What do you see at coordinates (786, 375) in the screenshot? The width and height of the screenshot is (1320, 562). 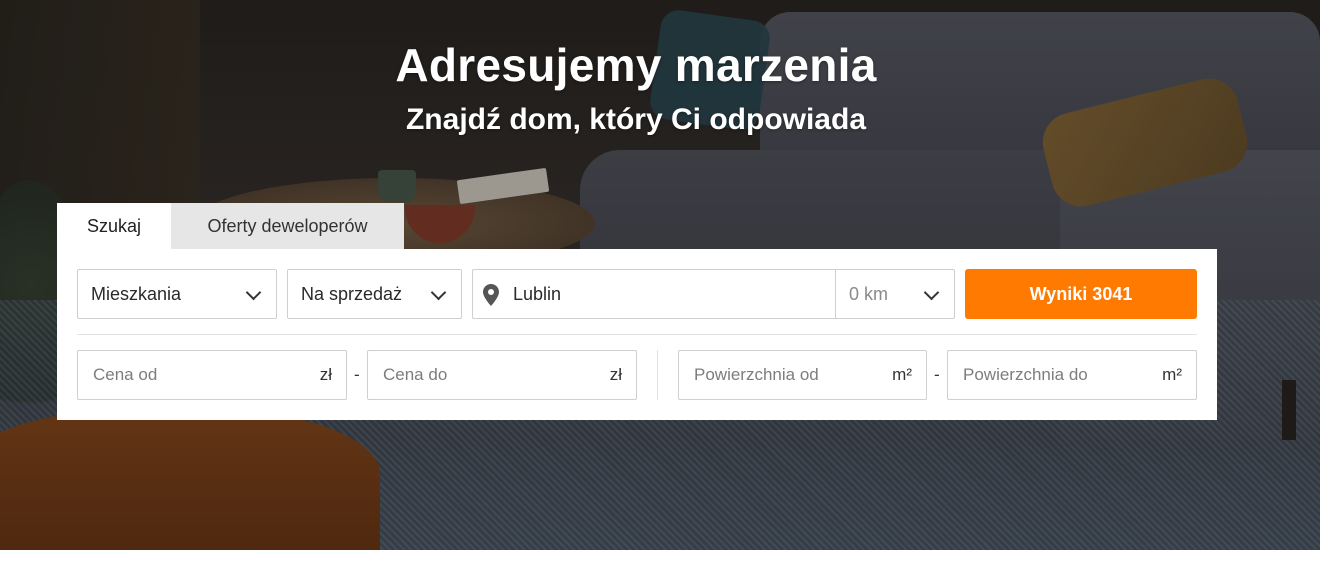 I see `area-from-input` at bounding box center [786, 375].